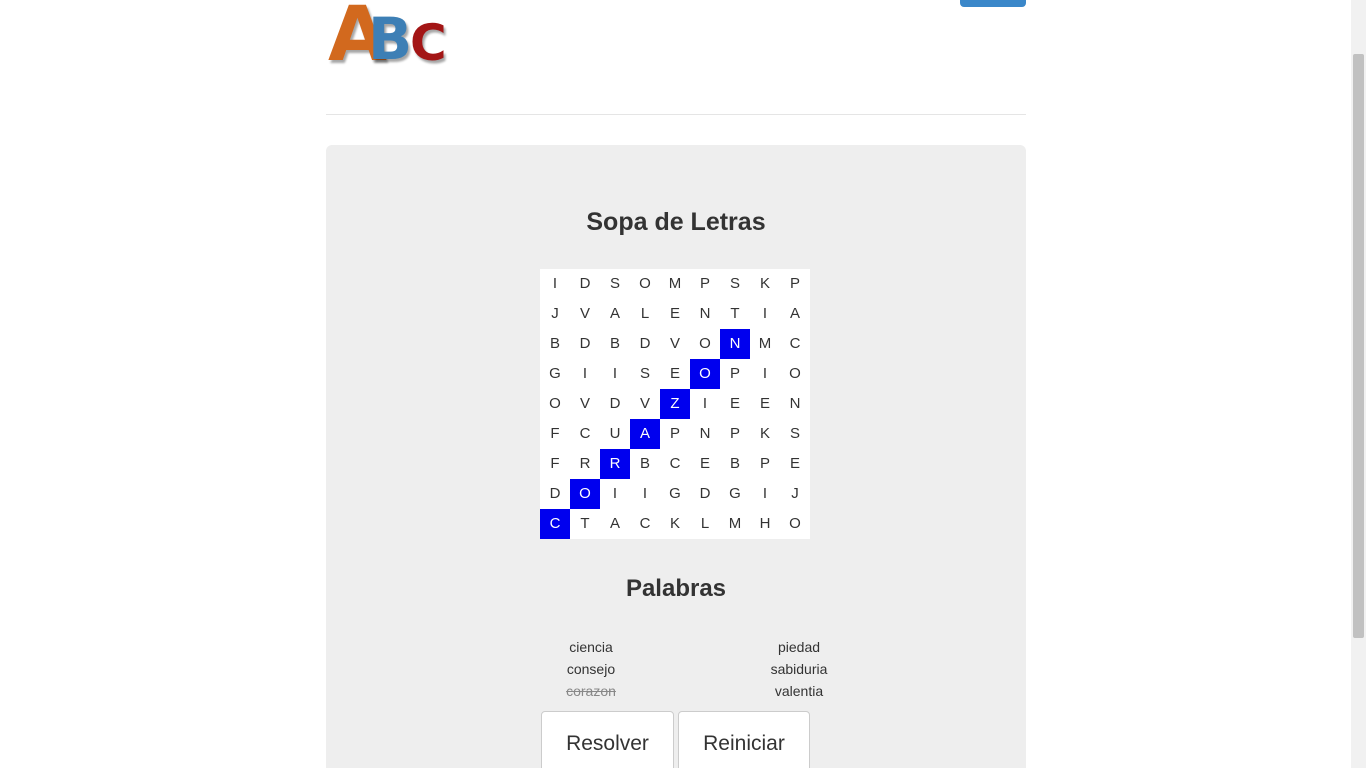 This screenshot has height=768, width=1366. Describe the element at coordinates (428, 43) in the screenshot. I see `logo-letter-c: C` at that location.